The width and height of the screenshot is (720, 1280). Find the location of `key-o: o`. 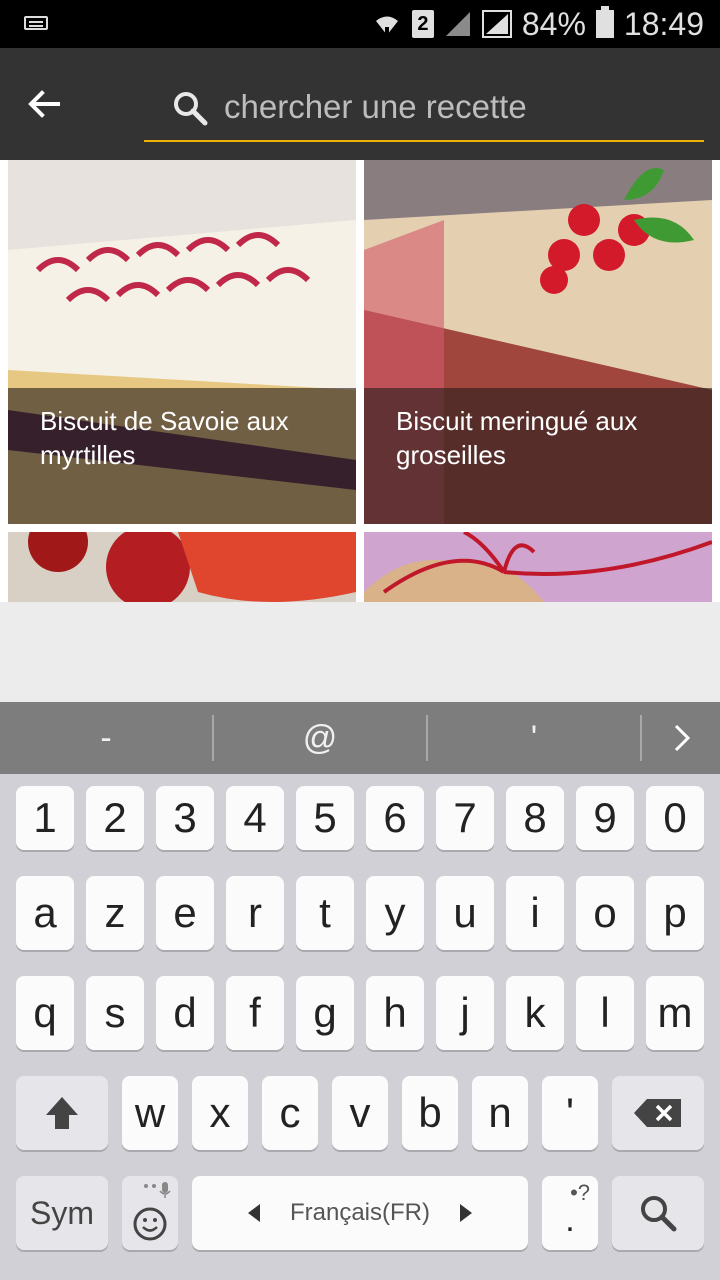

key-o: o is located at coordinates (605, 913).